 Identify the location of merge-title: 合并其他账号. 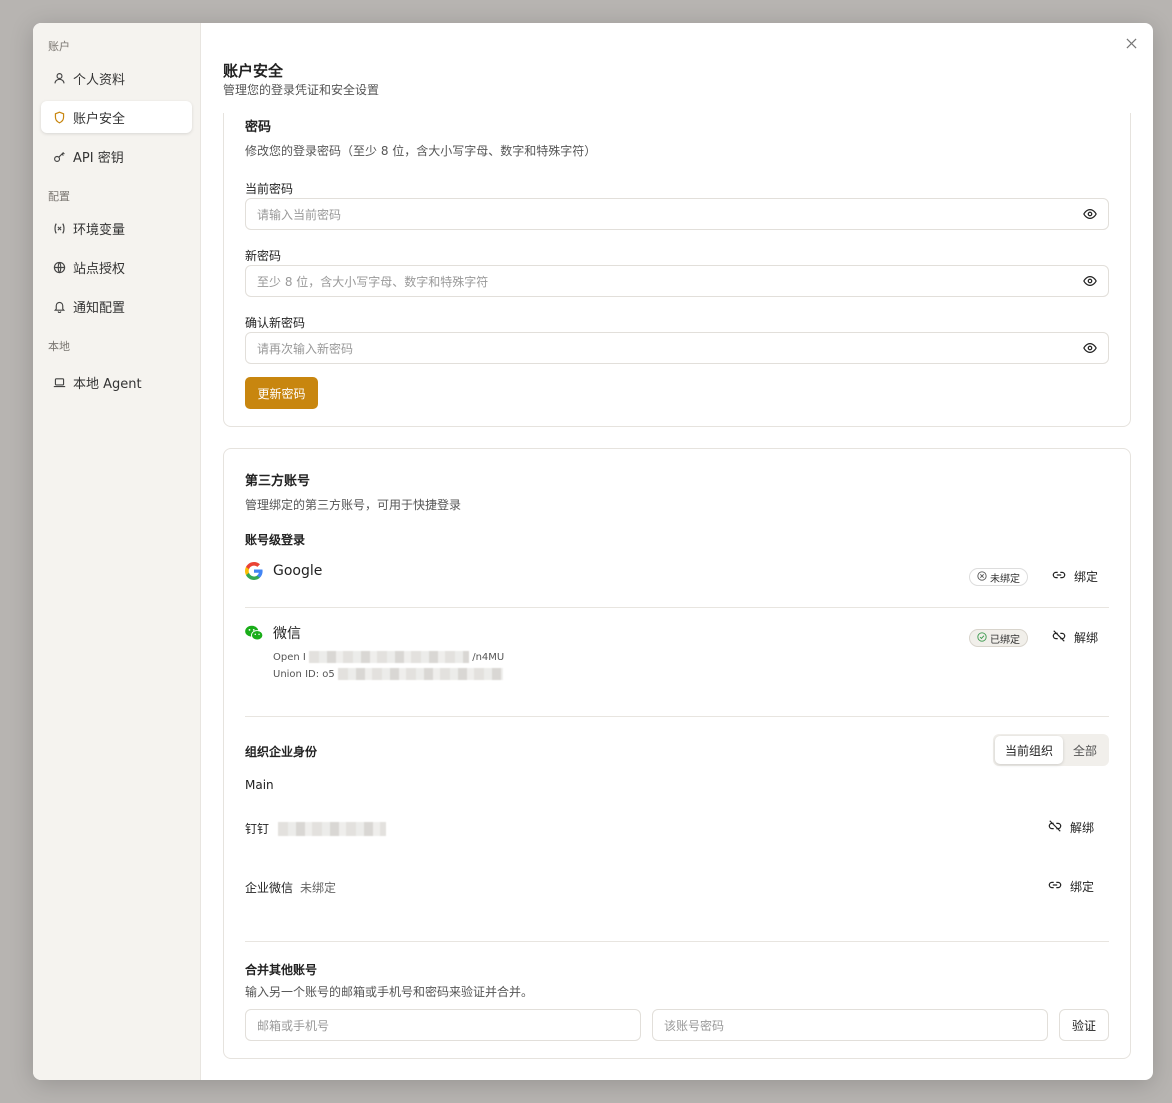
(281, 970).